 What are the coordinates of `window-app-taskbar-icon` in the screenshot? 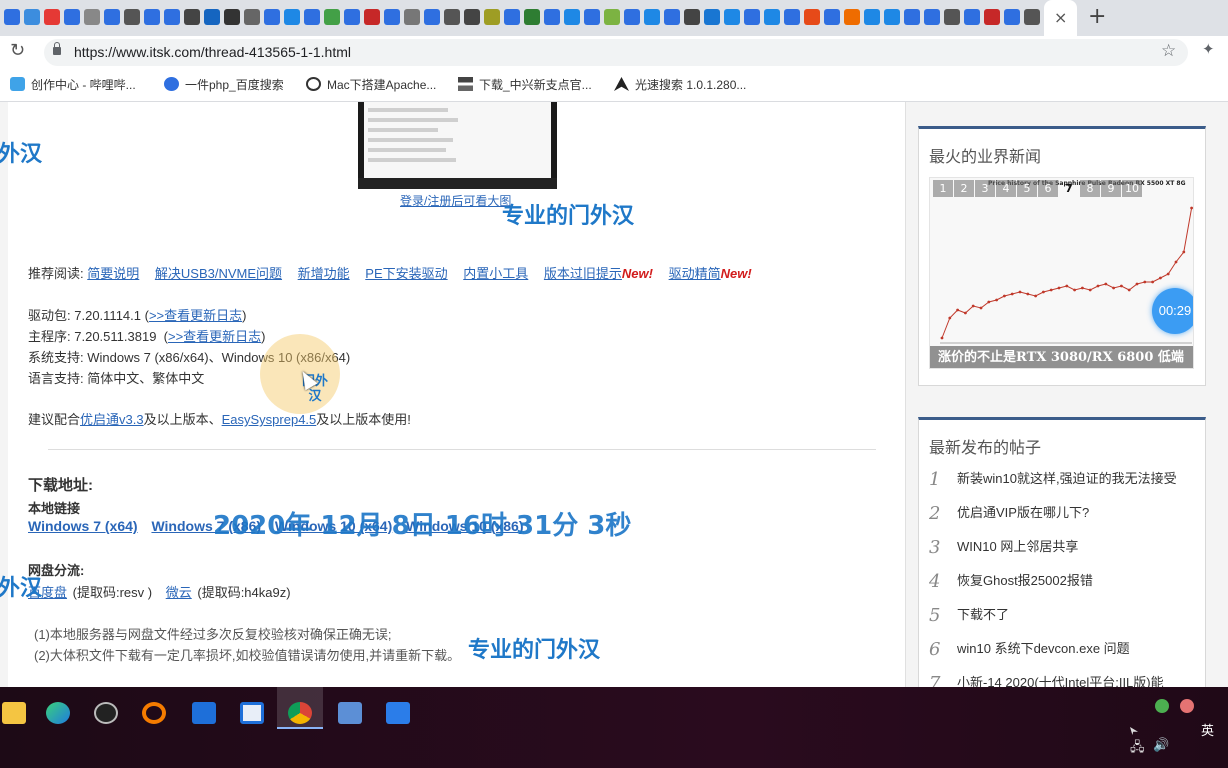 It's located at (204, 713).